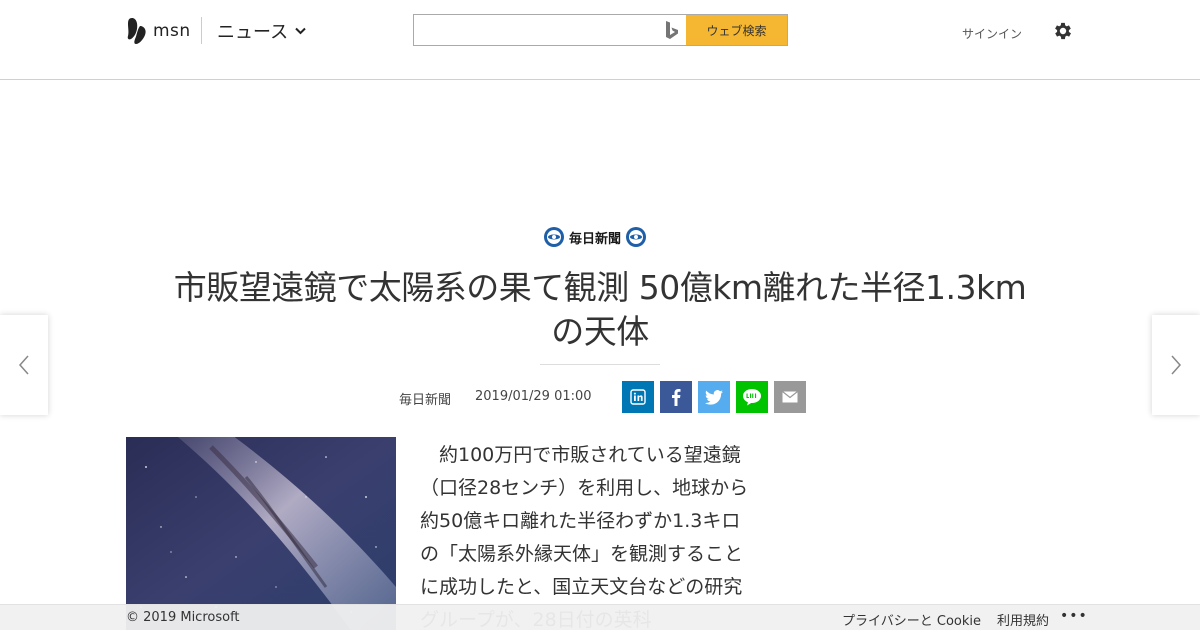 This screenshot has height=637, width=1200. I want to click on footer-links: プライバシーと Cookie 利用規約, so click(953, 619).